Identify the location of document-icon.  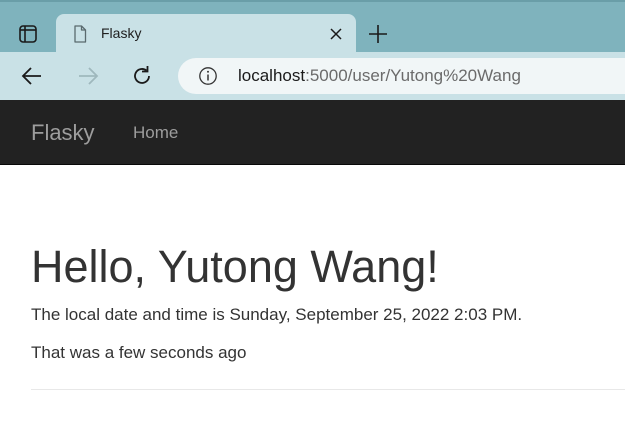
(80, 34).